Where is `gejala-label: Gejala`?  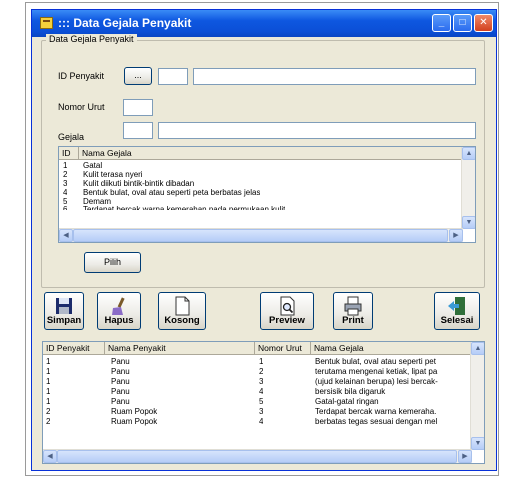 gejala-label: Gejala is located at coordinates (71, 137).